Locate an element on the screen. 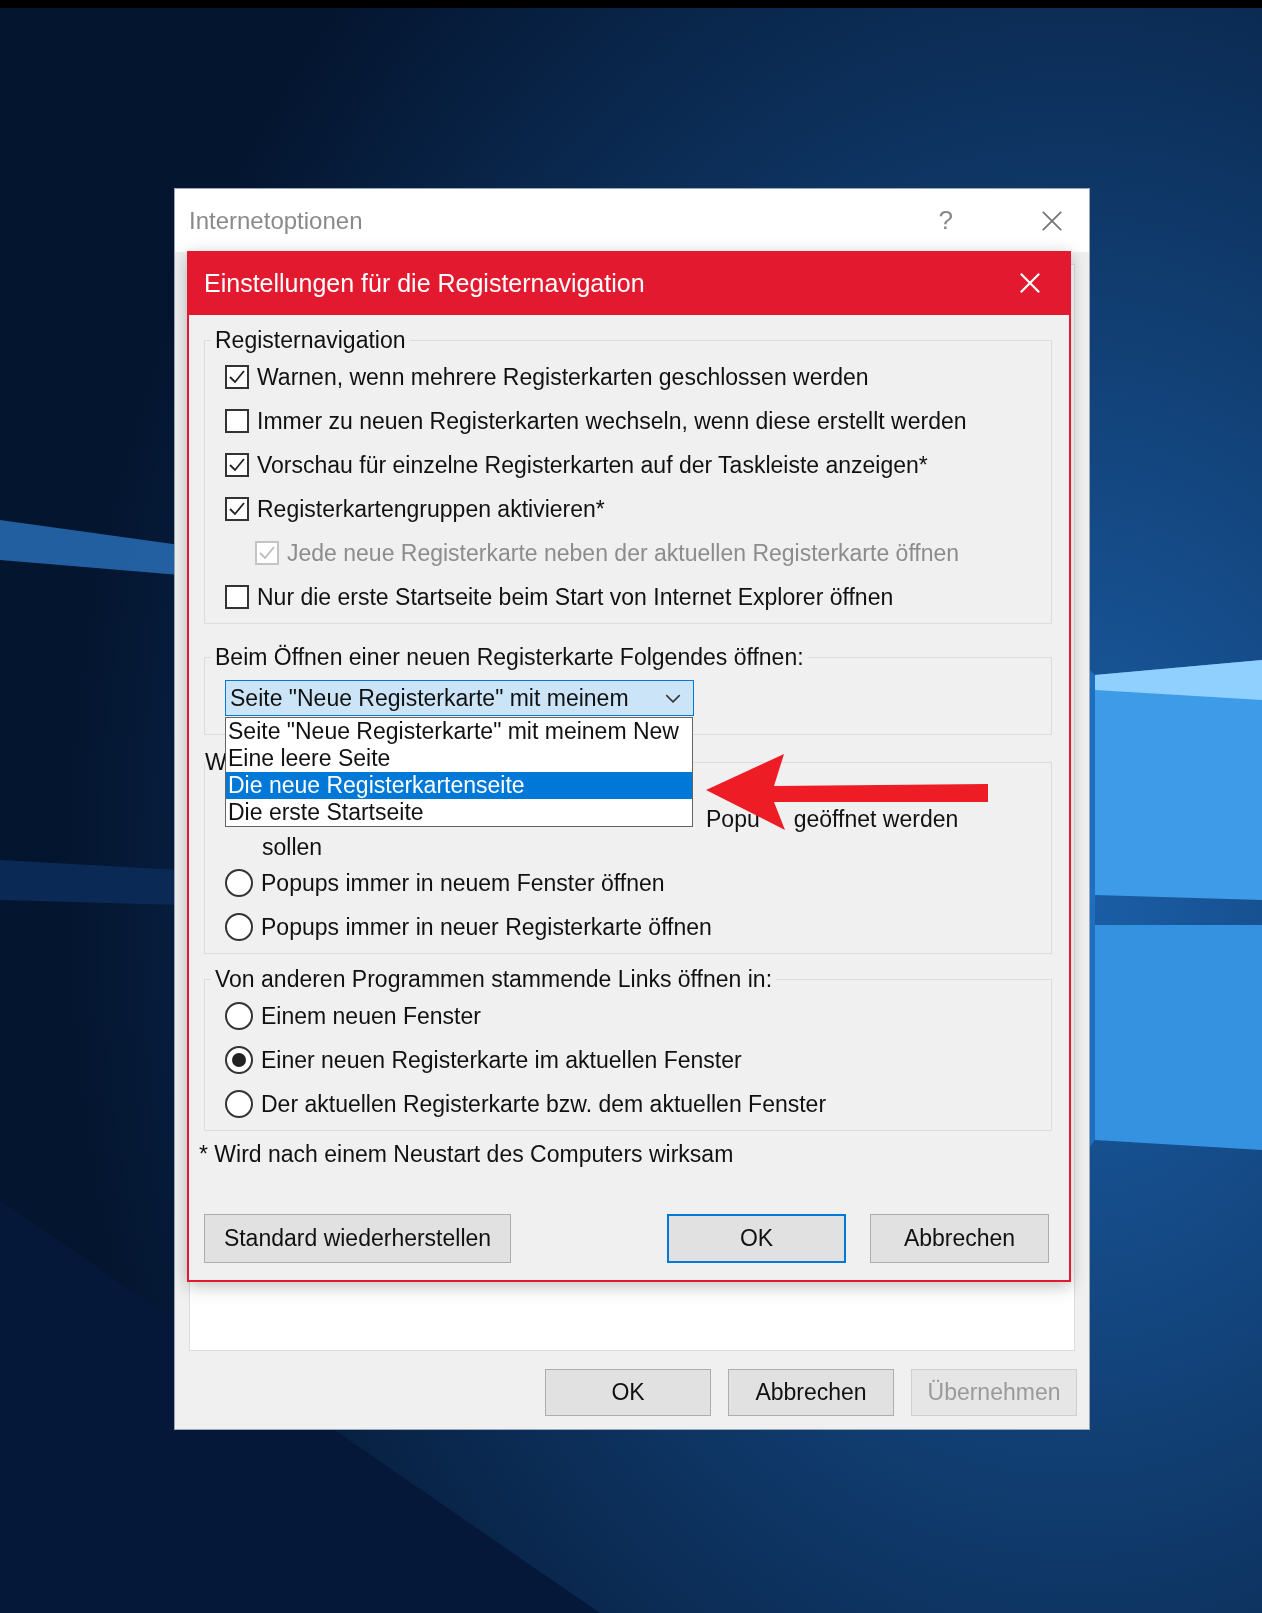  dropdown: Seite "Neue Registerkarte" mit meinem is located at coordinates (459, 698).